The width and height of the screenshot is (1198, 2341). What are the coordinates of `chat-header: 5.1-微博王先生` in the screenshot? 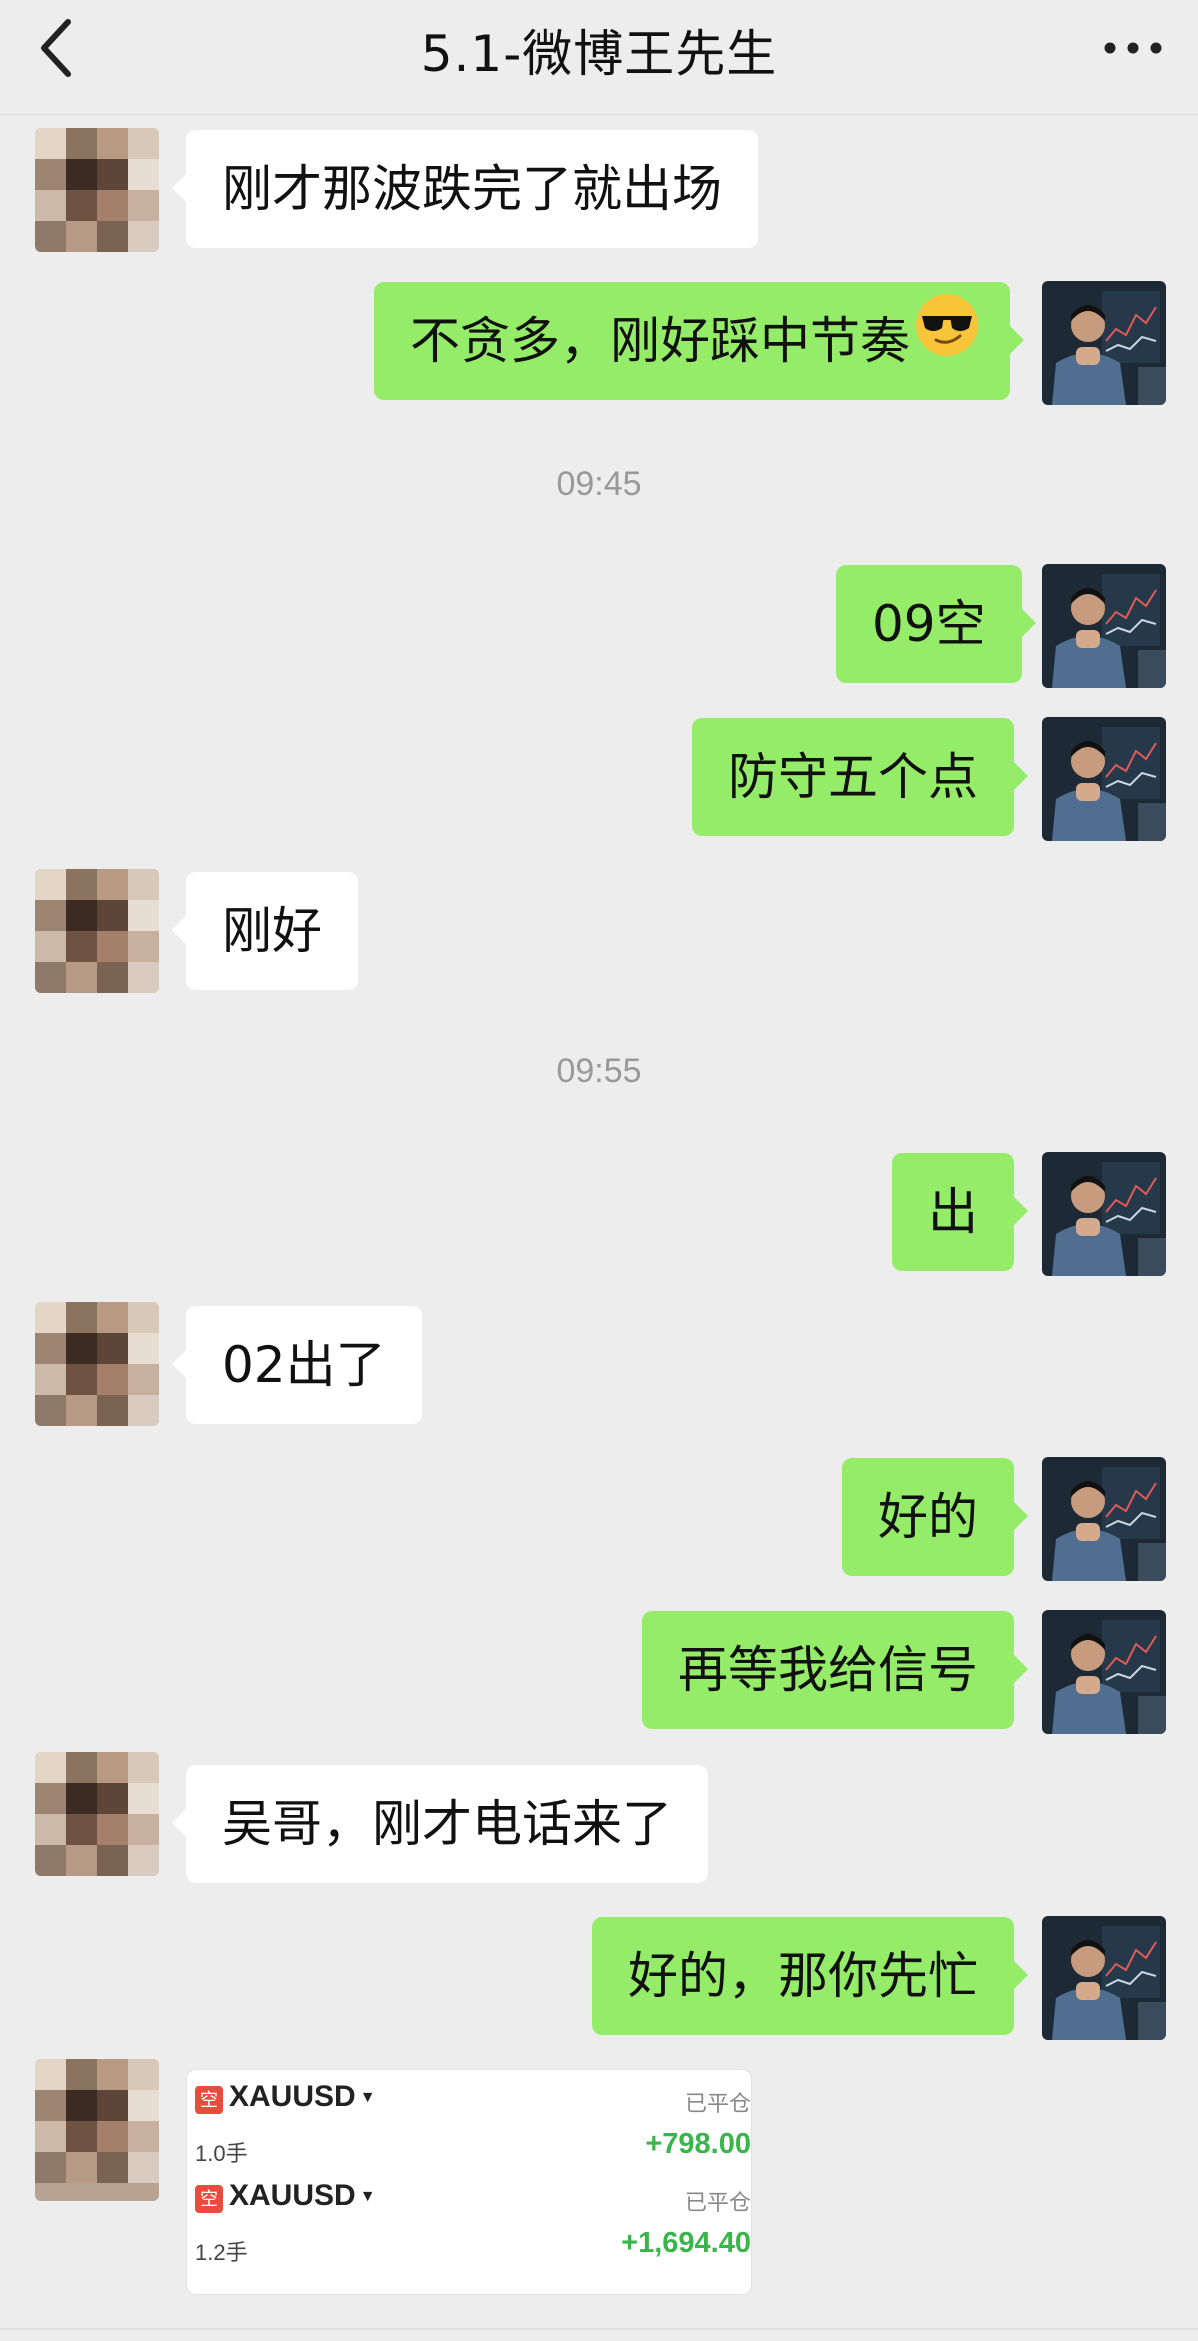 It's located at (599, 57).